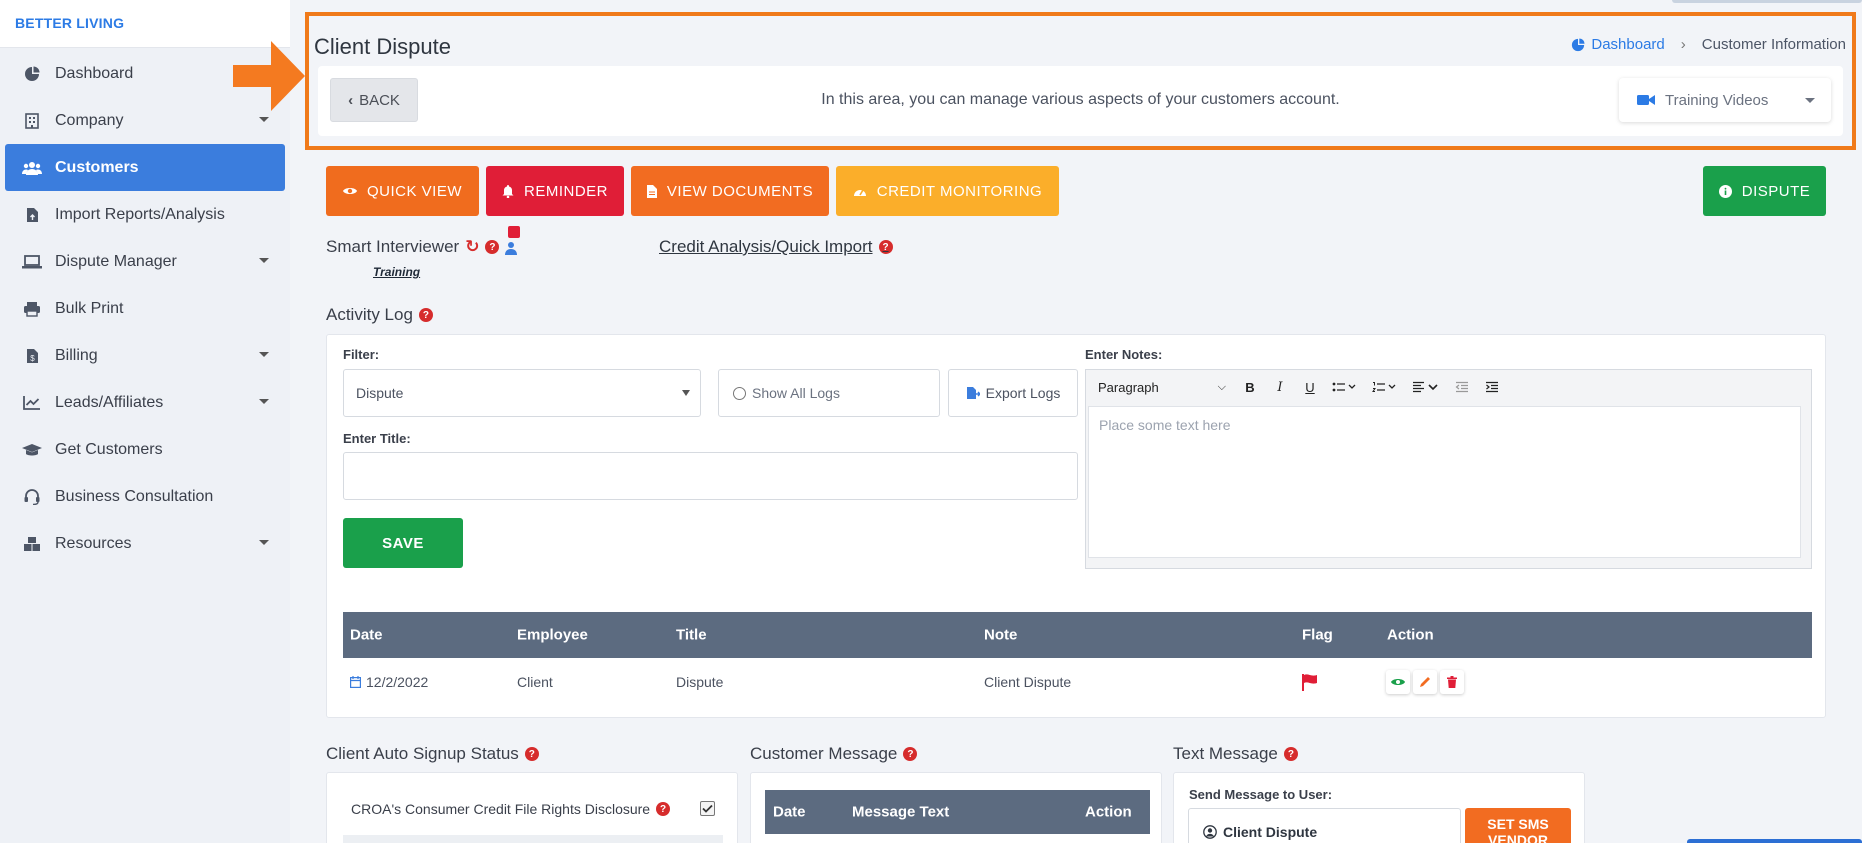 This screenshot has width=1862, height=843. Describe the element at coordinates (269, 76) in the screenshot. I see `highlight-arrow-icon` at that location.